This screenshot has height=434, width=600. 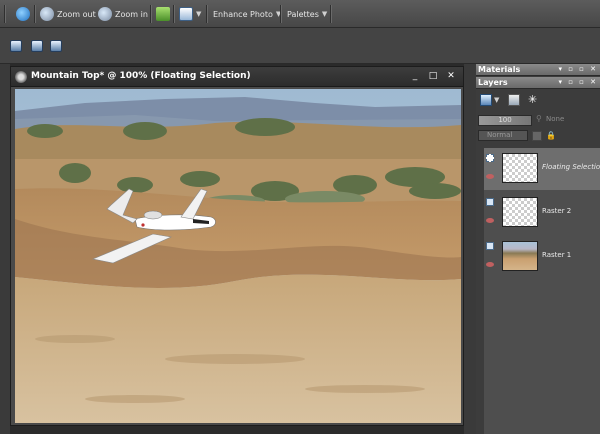 I want to click on maximize-button: □, so click(x=433, y=76).